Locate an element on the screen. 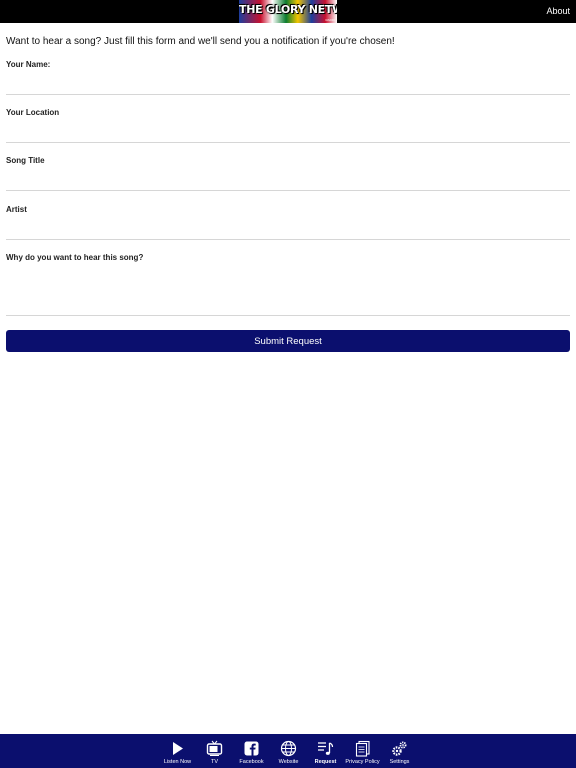  facebook-icon is located at coordinates (251, 748).